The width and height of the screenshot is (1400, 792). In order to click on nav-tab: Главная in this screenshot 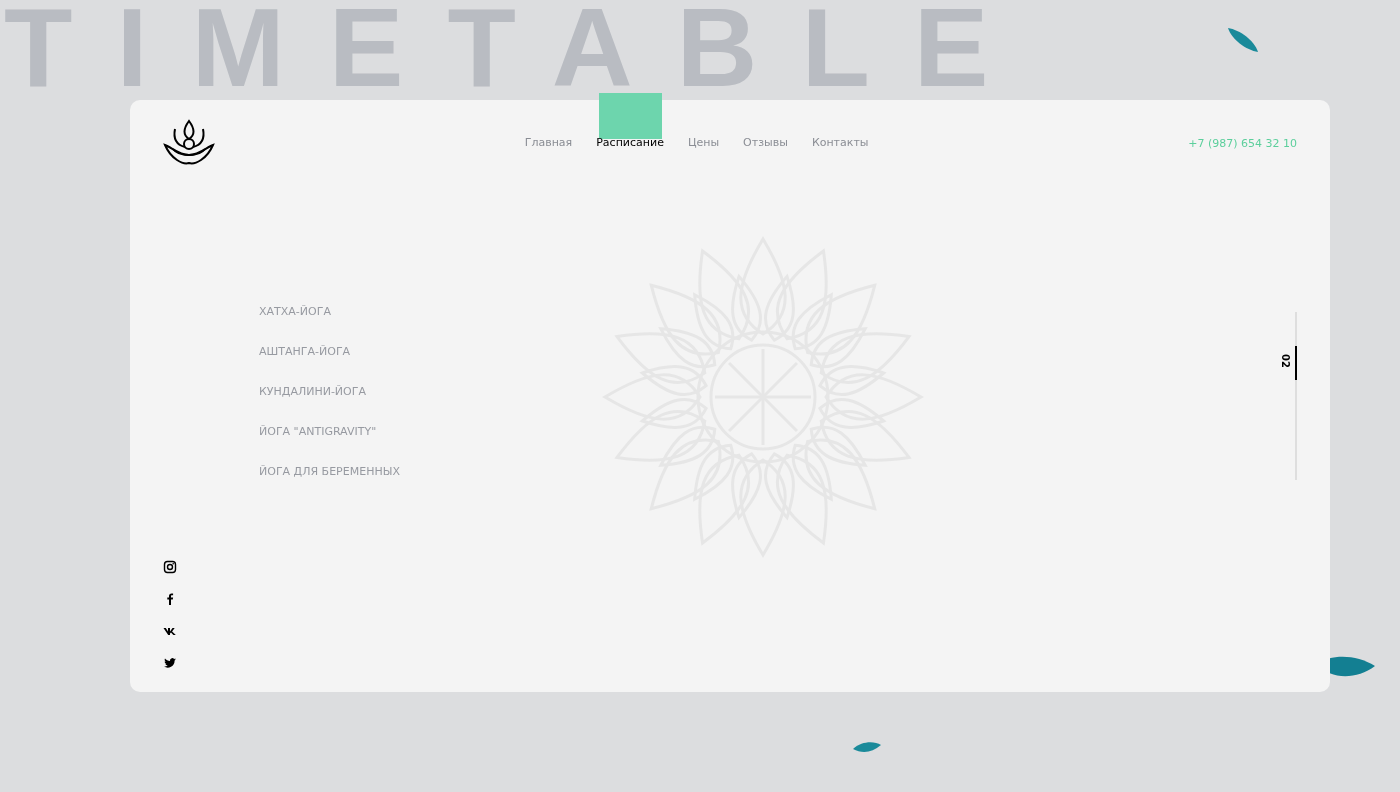, I will do `click(548, 129)`.